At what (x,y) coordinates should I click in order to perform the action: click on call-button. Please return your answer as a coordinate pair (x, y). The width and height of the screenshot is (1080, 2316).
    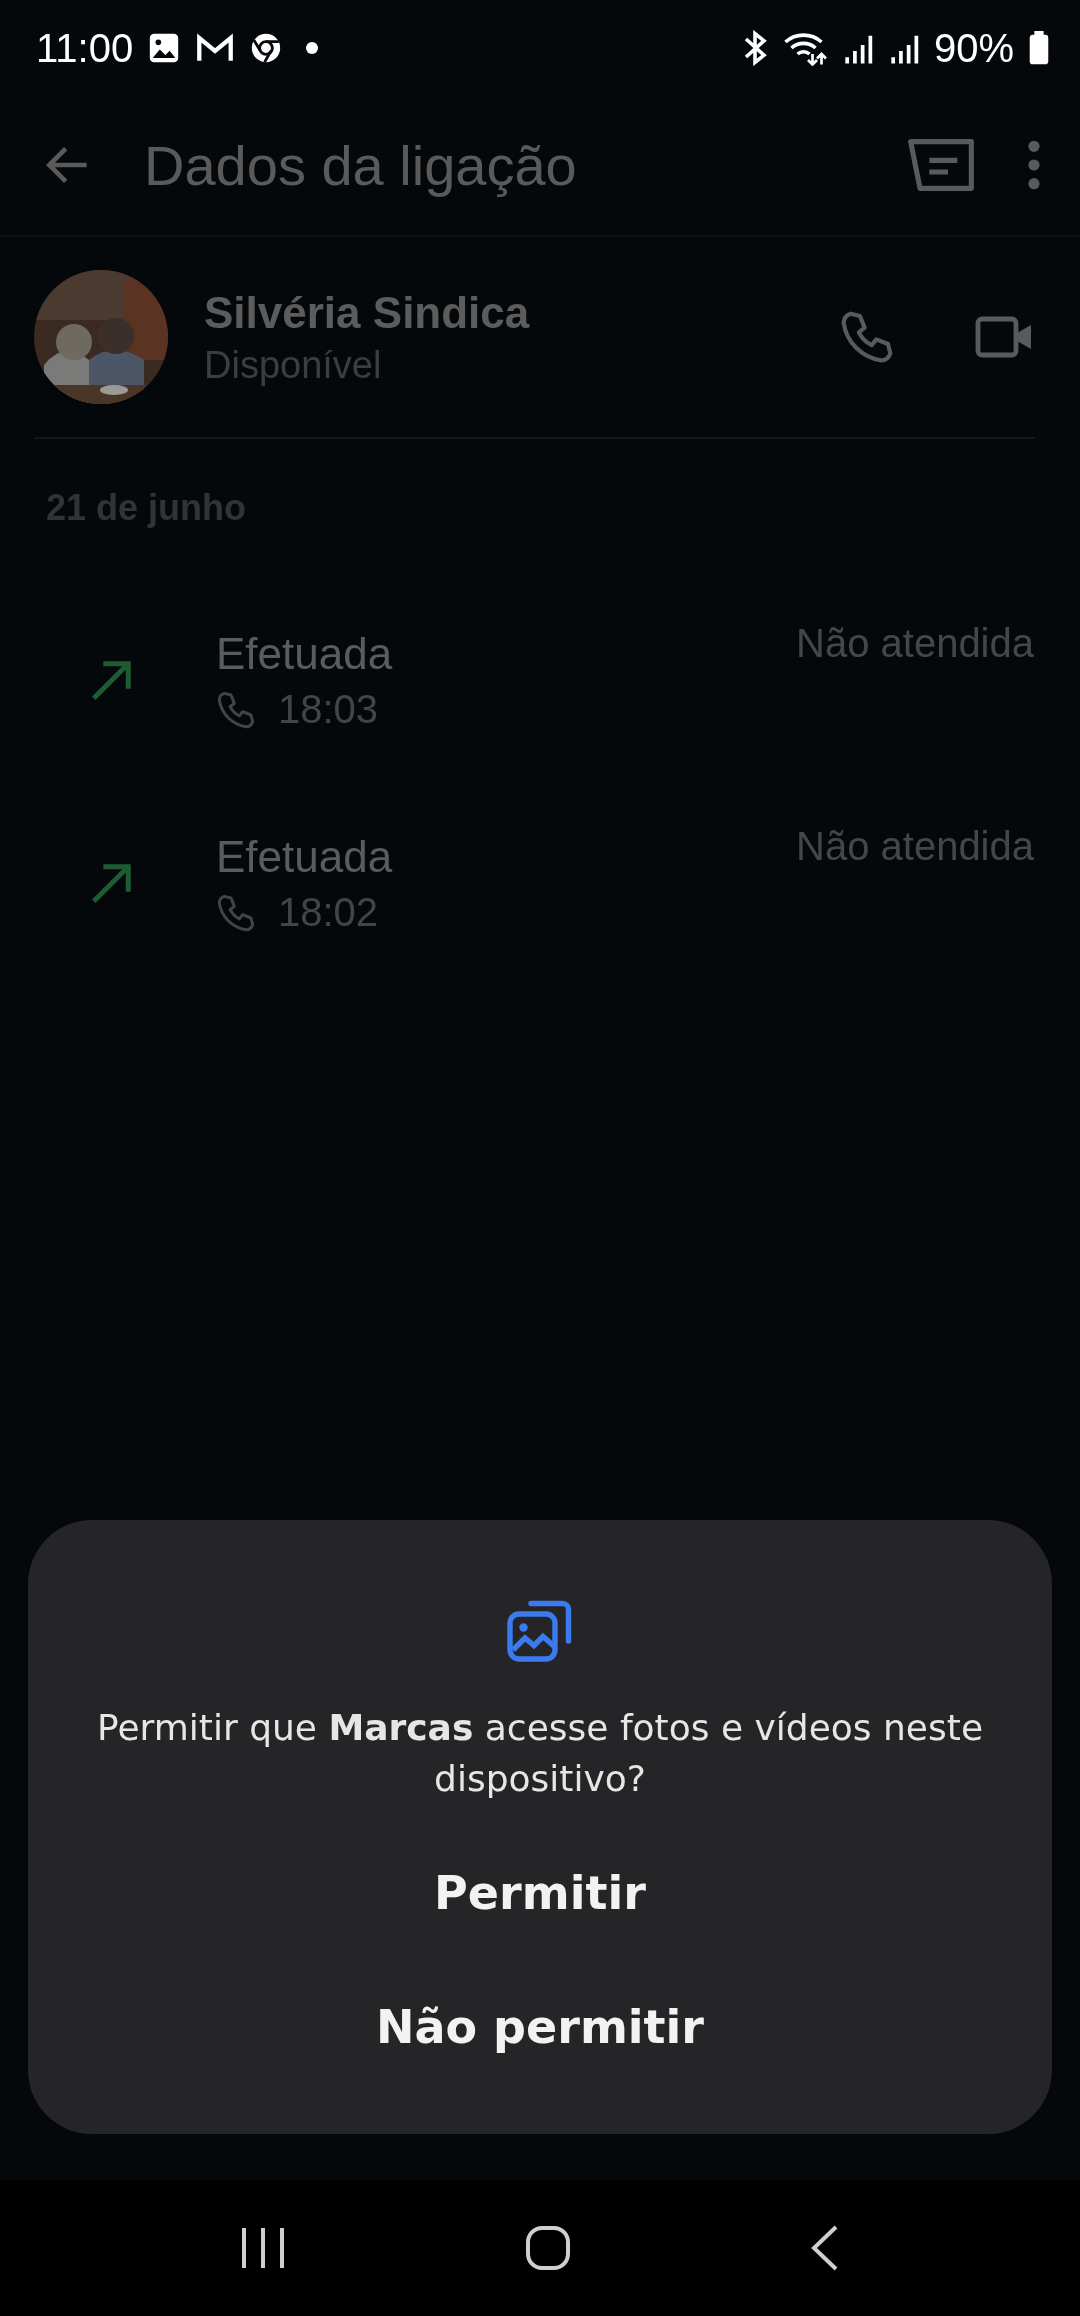
    Looking at the image, I should click on (867, 337).